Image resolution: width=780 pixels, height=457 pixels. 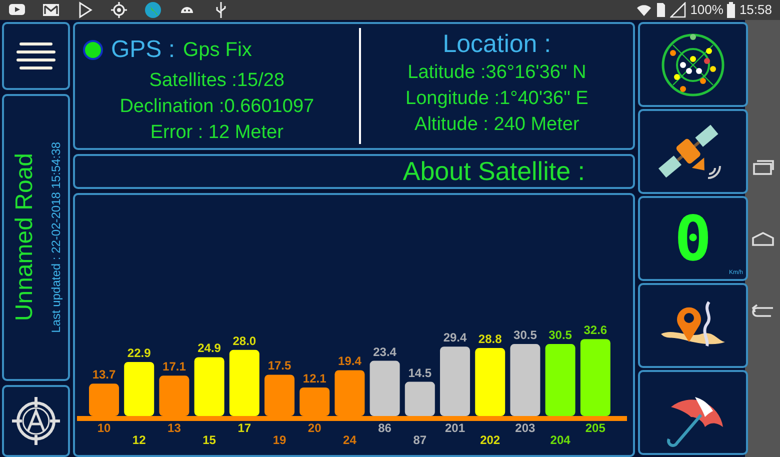 What do you see at coordinates (693, 412) in the screenshot?
I see `weather-button` at bounding box center [693, 412].